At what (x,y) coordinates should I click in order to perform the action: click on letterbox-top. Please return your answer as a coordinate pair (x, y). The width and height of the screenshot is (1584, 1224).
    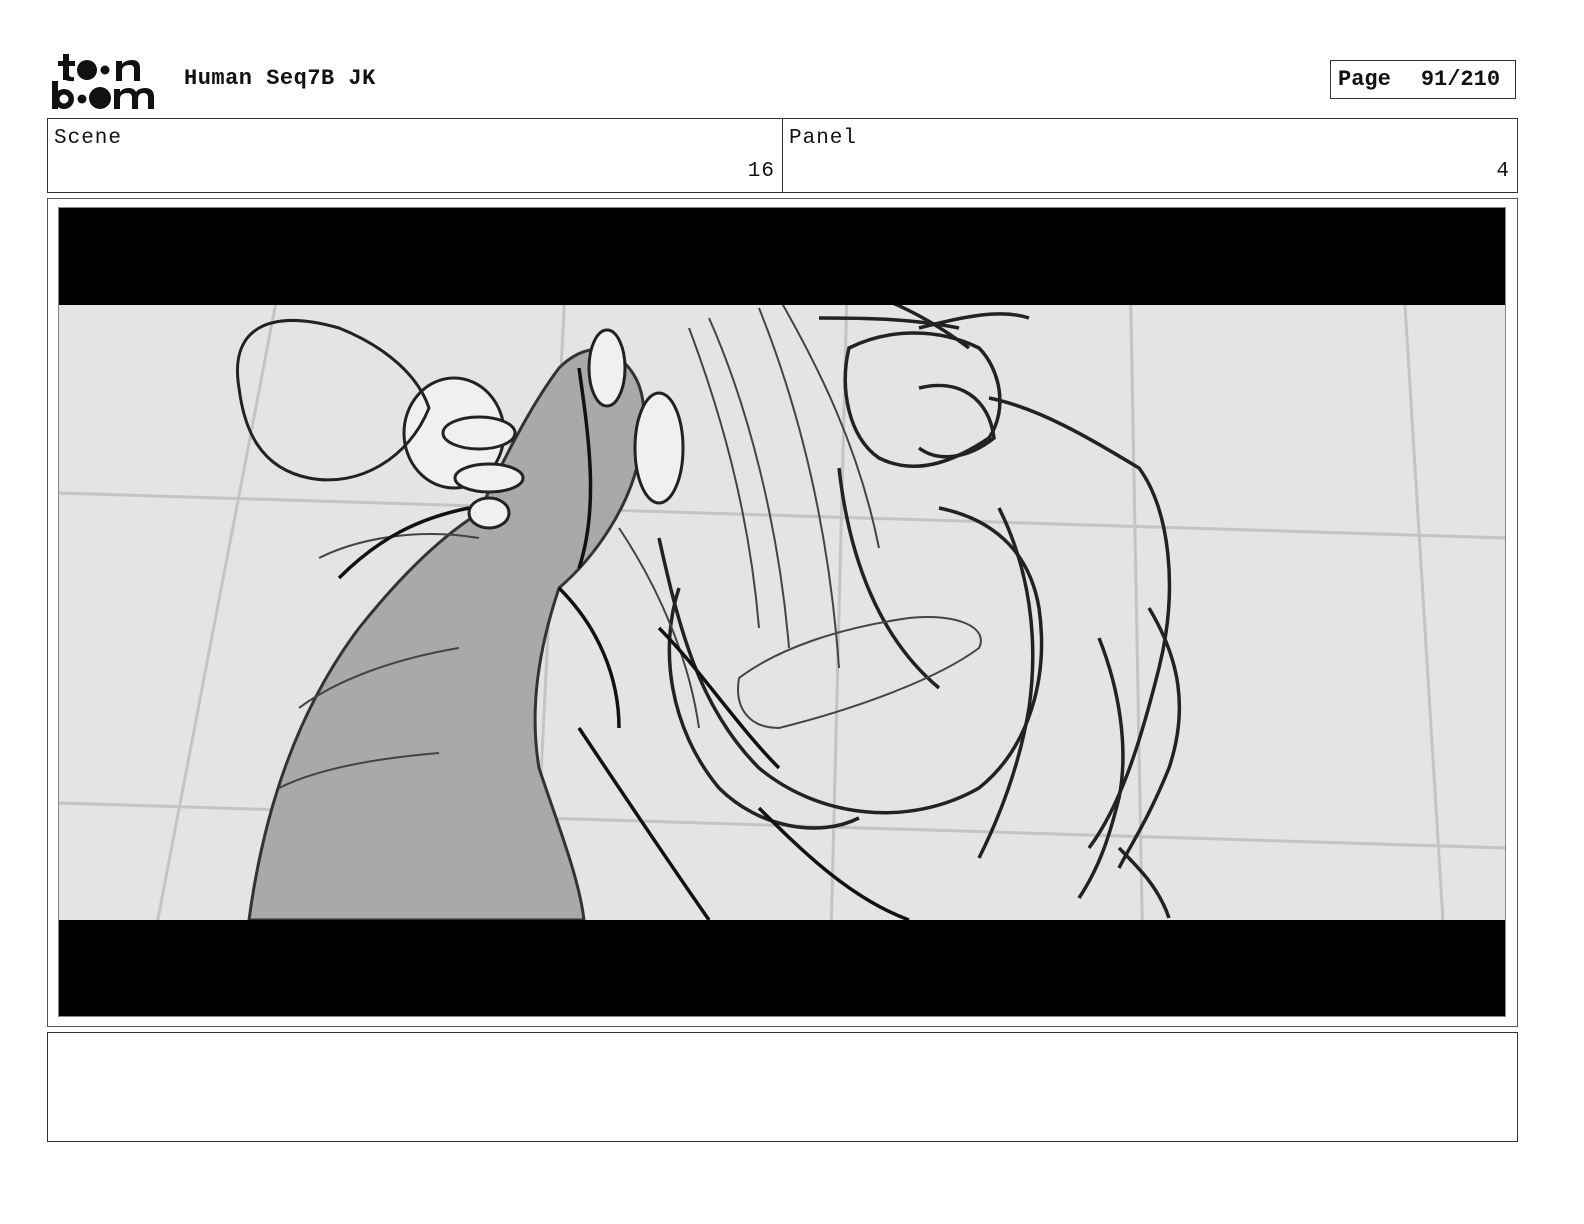
    Looking at the image, I should click on (782, 256).